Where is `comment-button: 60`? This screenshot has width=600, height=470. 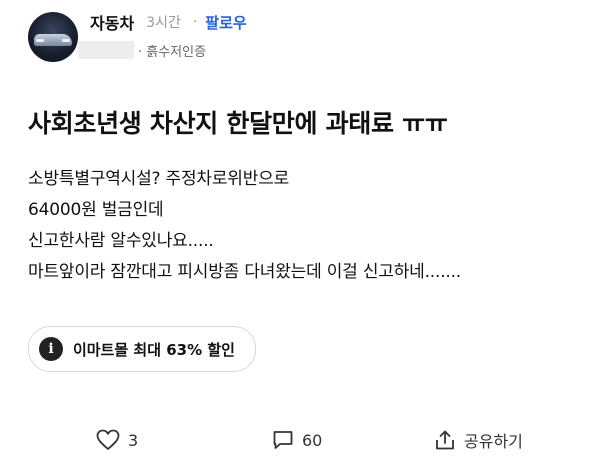
comment-button: 60 is located at coordinates (297, 440).